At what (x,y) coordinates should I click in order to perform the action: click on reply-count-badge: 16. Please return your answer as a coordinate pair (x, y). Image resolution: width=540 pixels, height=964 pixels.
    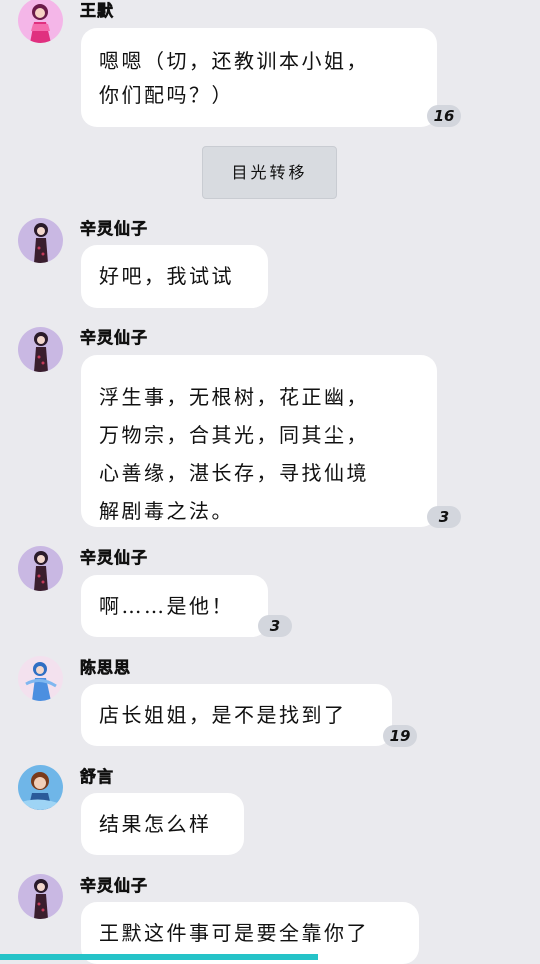
    Looking at the image, I should click on (444, 116).